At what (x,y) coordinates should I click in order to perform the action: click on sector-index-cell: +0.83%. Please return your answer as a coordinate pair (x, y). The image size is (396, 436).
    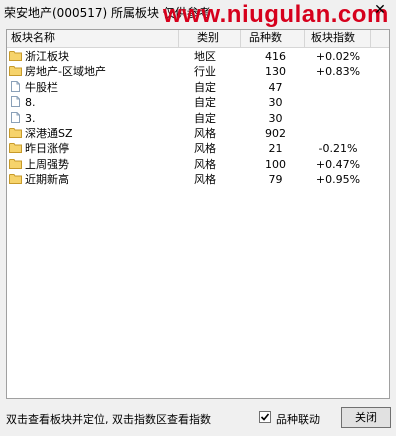
    Looking at the image, I should click on (338, 72).